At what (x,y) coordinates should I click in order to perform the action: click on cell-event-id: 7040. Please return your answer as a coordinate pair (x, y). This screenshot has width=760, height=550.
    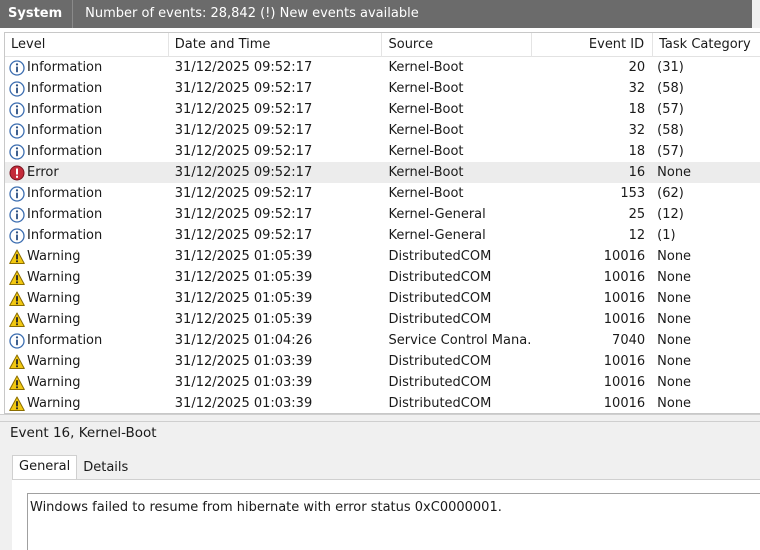
    Looking at the image, I should click on (629, 340).